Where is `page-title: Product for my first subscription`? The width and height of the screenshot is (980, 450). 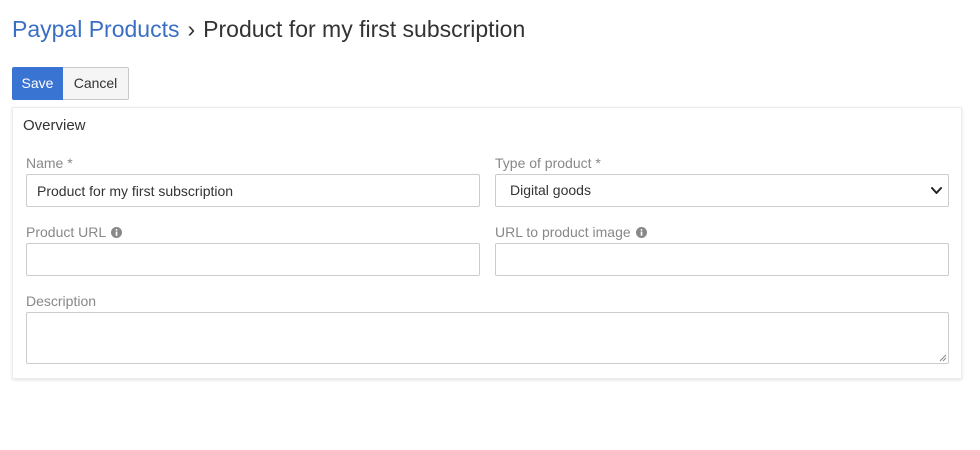
page-title: Product for my first subscription is located at coordinates (364, 29).